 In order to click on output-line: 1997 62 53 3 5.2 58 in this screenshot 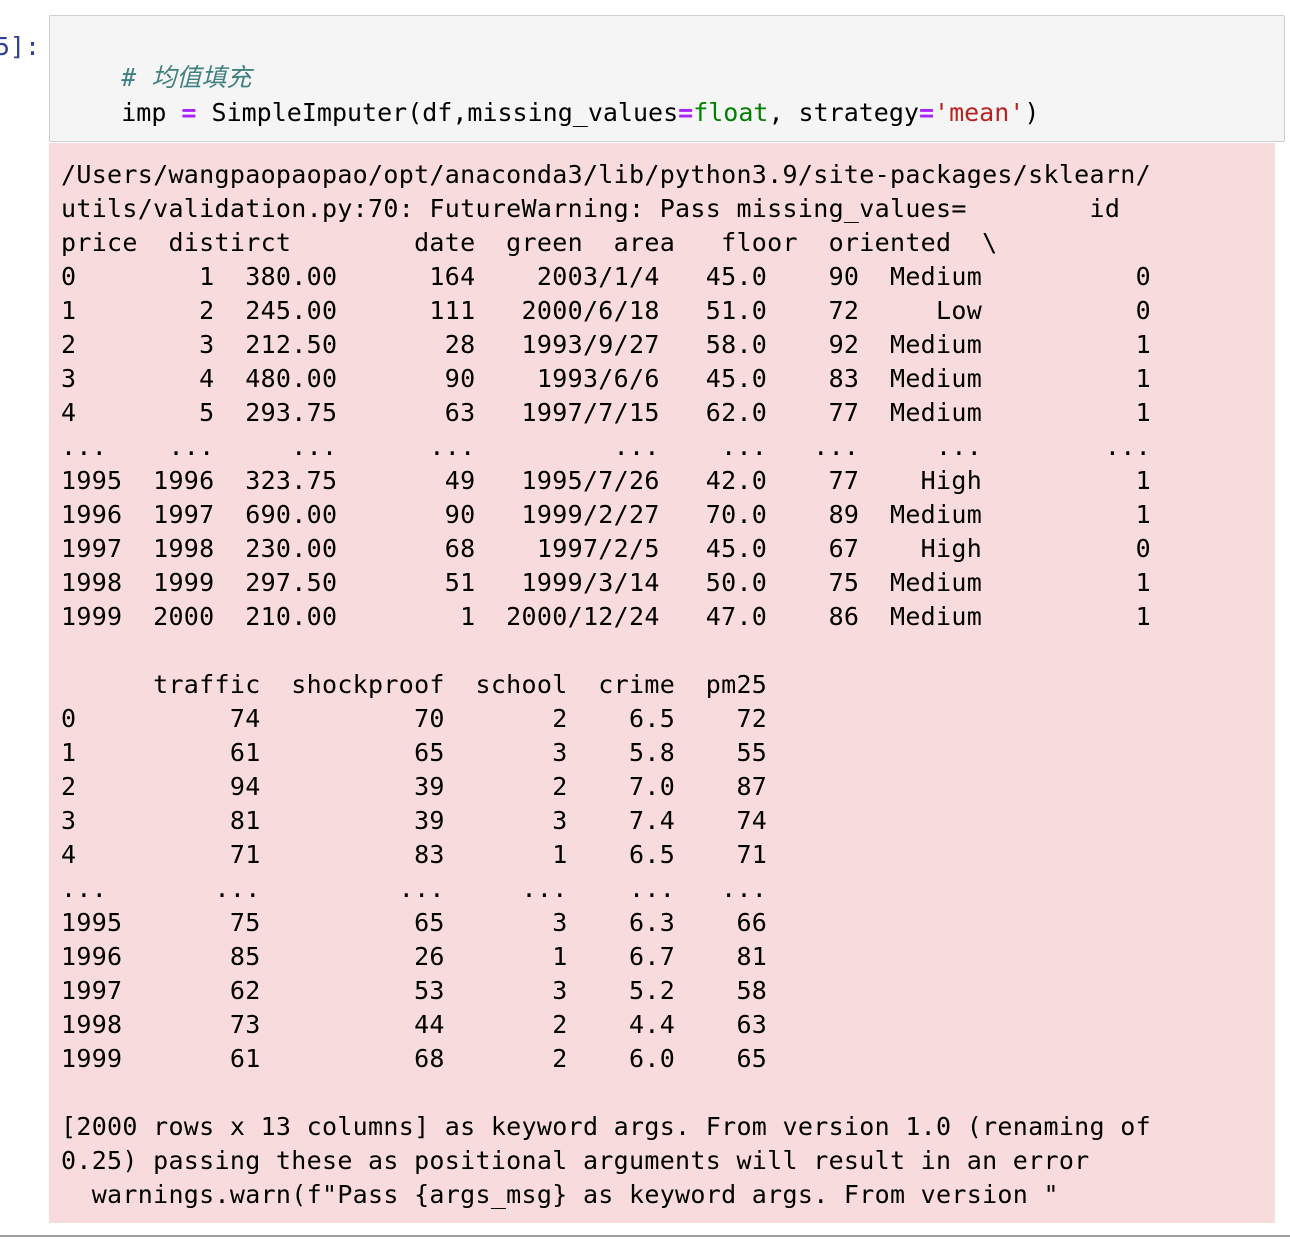, I will do `click(414, 990)`.